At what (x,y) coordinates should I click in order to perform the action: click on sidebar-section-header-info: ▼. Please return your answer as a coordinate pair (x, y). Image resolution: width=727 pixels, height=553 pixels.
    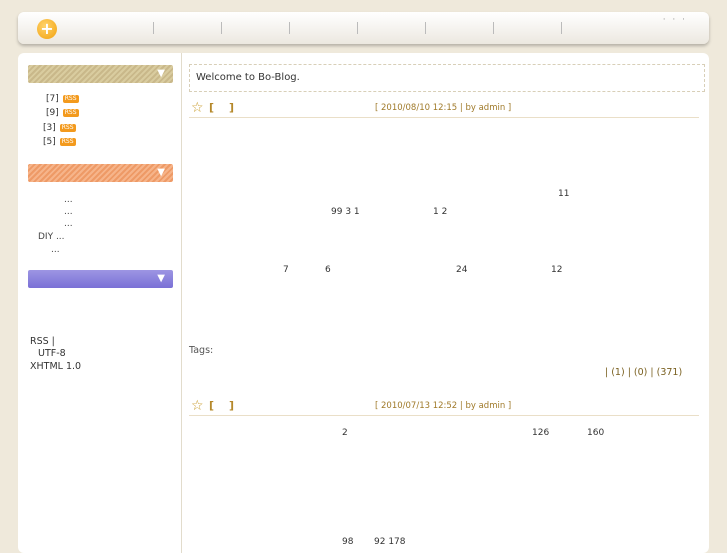
    Looking at the image, I should click on (100, 279).